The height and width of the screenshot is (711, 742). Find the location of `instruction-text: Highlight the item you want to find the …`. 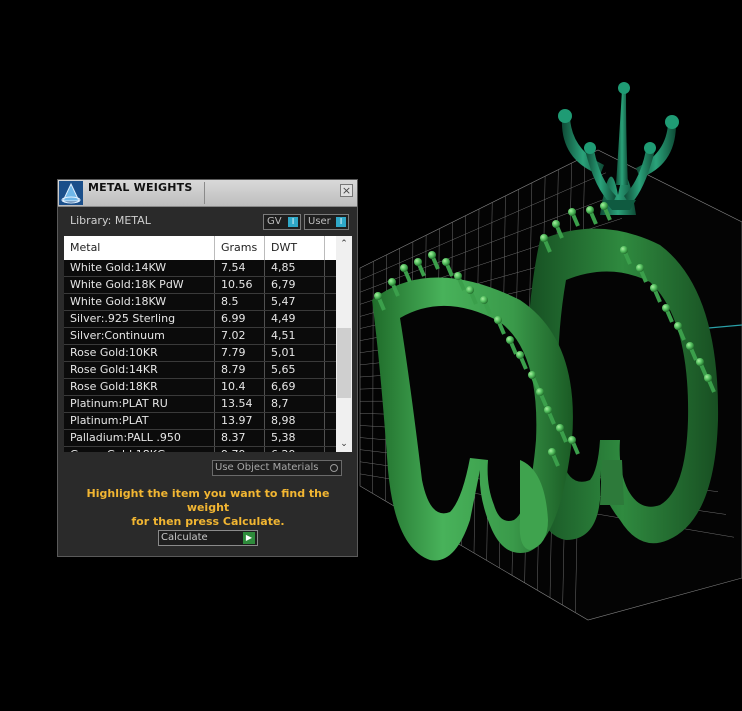

instruction-text: Highlight the item you want to find the … is located at coordinates (208, 508).